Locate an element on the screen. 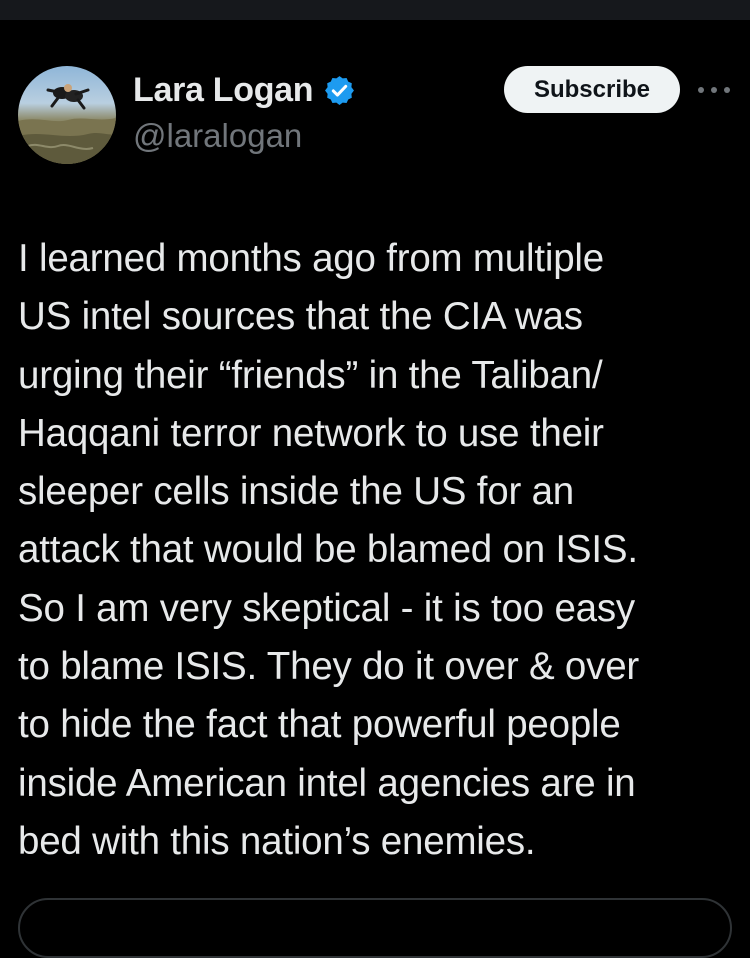 This screenshot has height=958, width=750. top-bar is located at coordinates (375, 10).